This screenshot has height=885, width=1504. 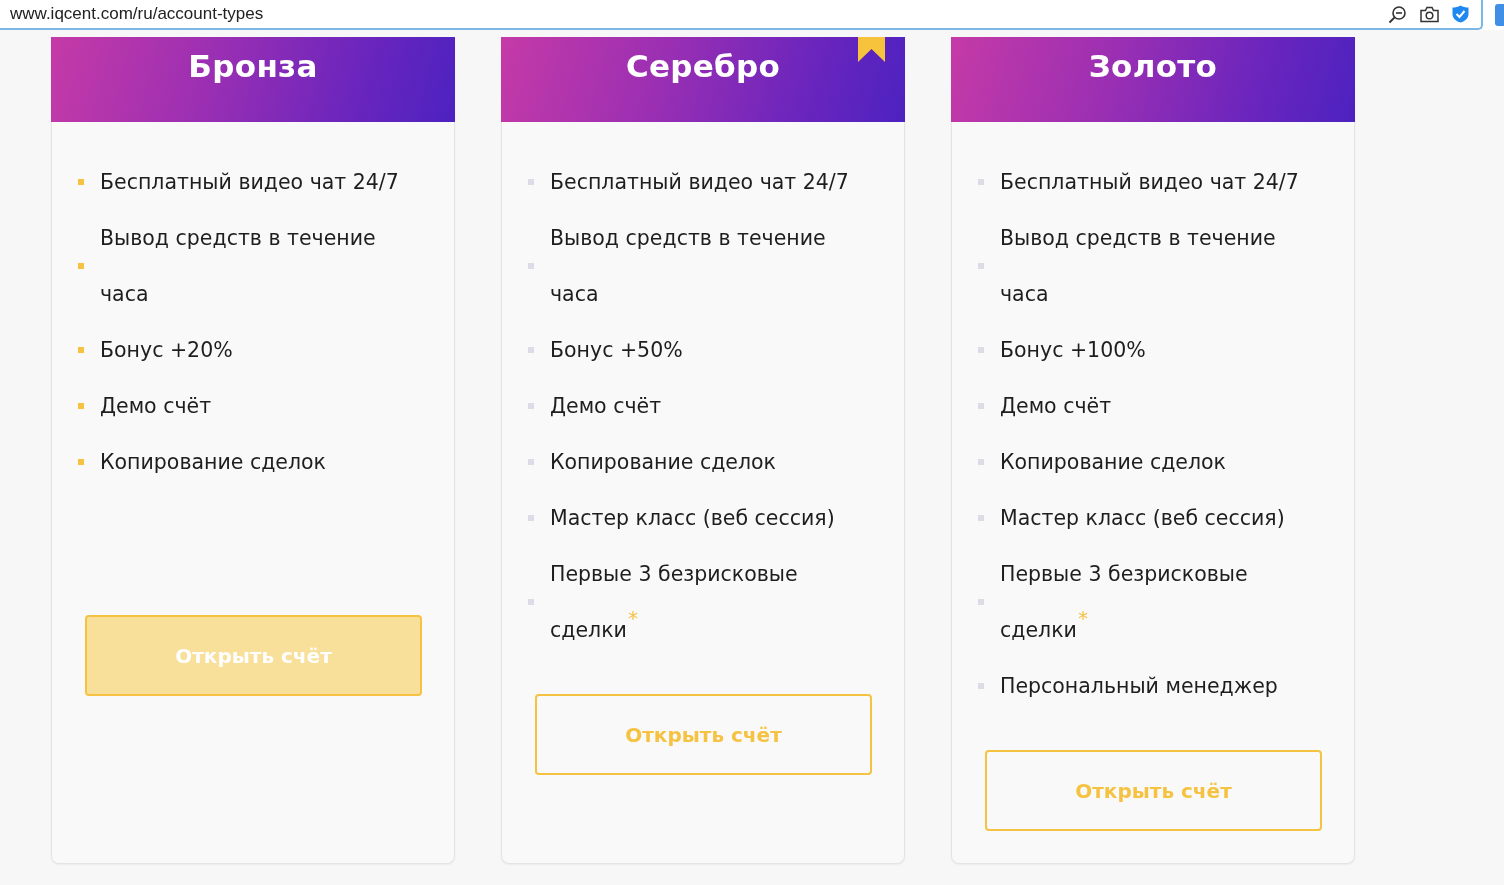 I want to click on feature-text: Персональный менеджер, so click(x=1139, y=686).